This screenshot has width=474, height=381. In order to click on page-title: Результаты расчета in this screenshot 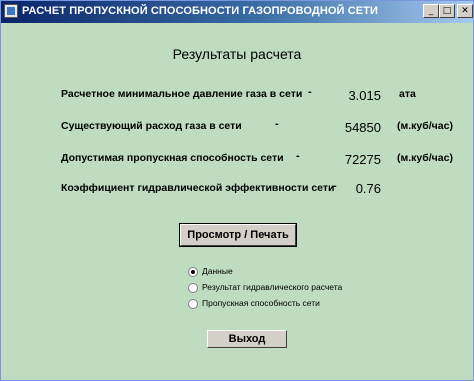, I will do `click(237, 54)`.